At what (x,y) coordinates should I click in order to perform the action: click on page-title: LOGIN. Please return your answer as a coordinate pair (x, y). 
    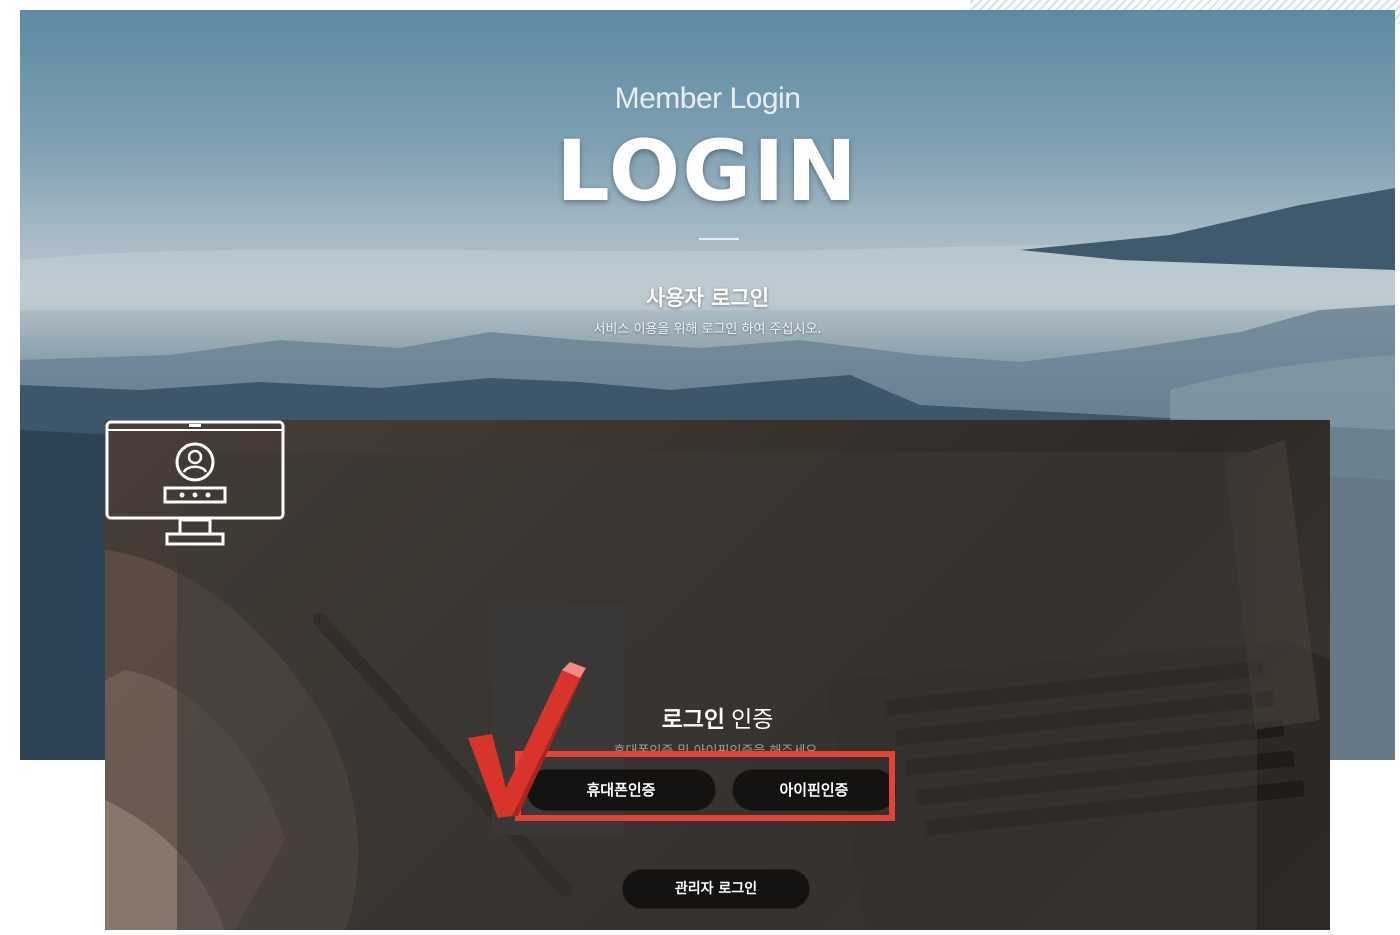
    Looking at the image, I should click on (707, 171).